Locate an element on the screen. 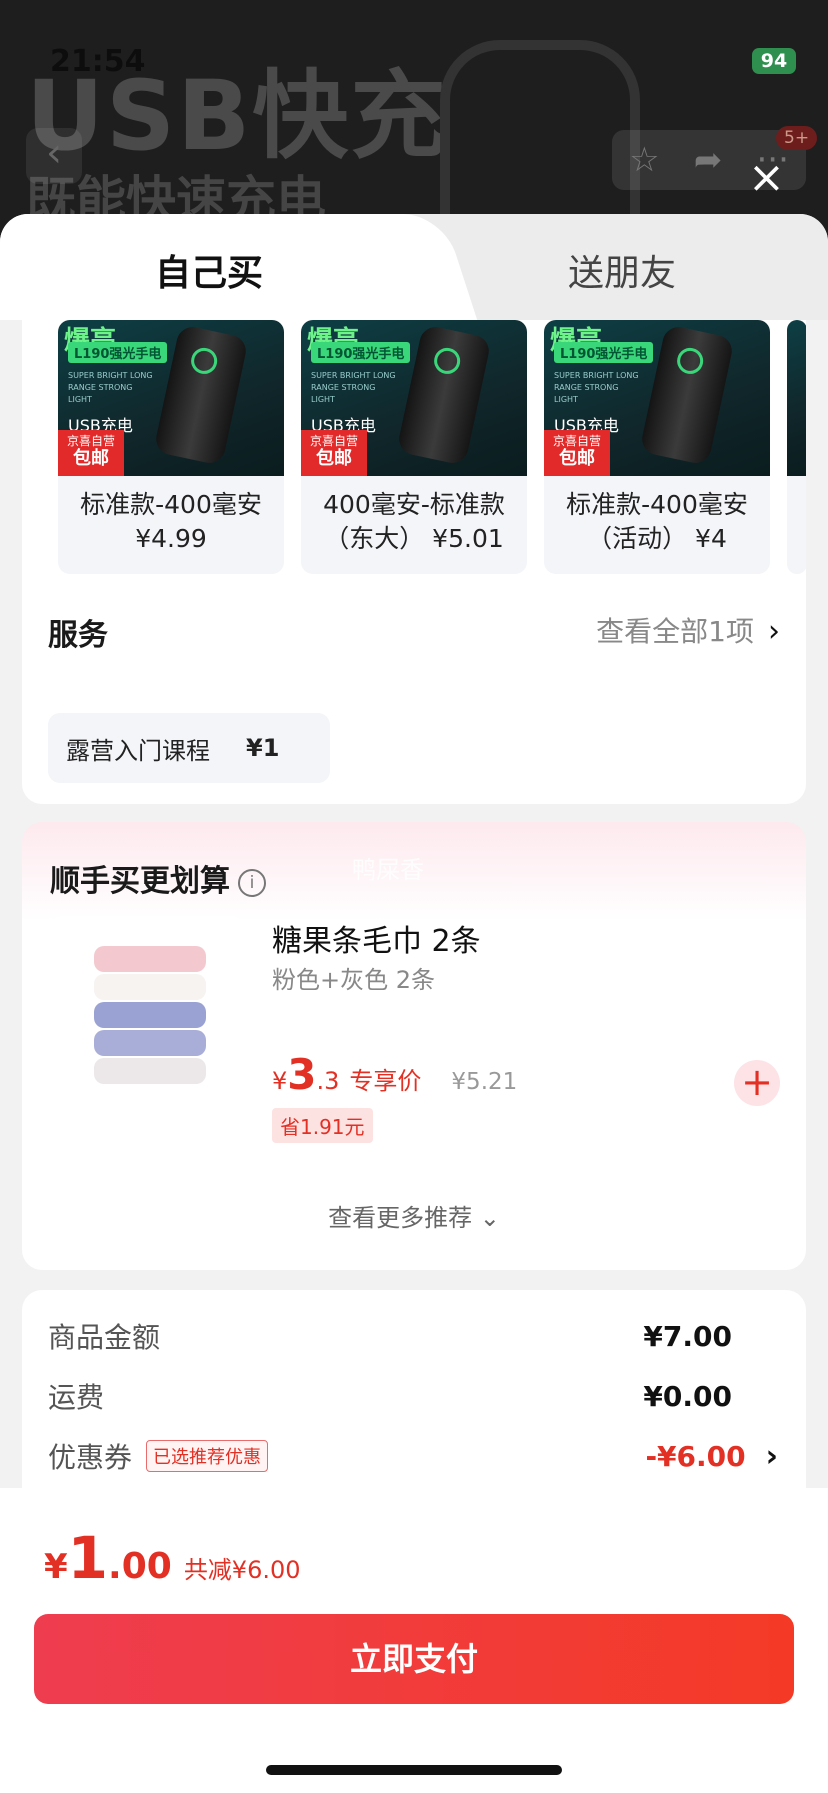  towel-grey is located at coordinates (150, 1071).